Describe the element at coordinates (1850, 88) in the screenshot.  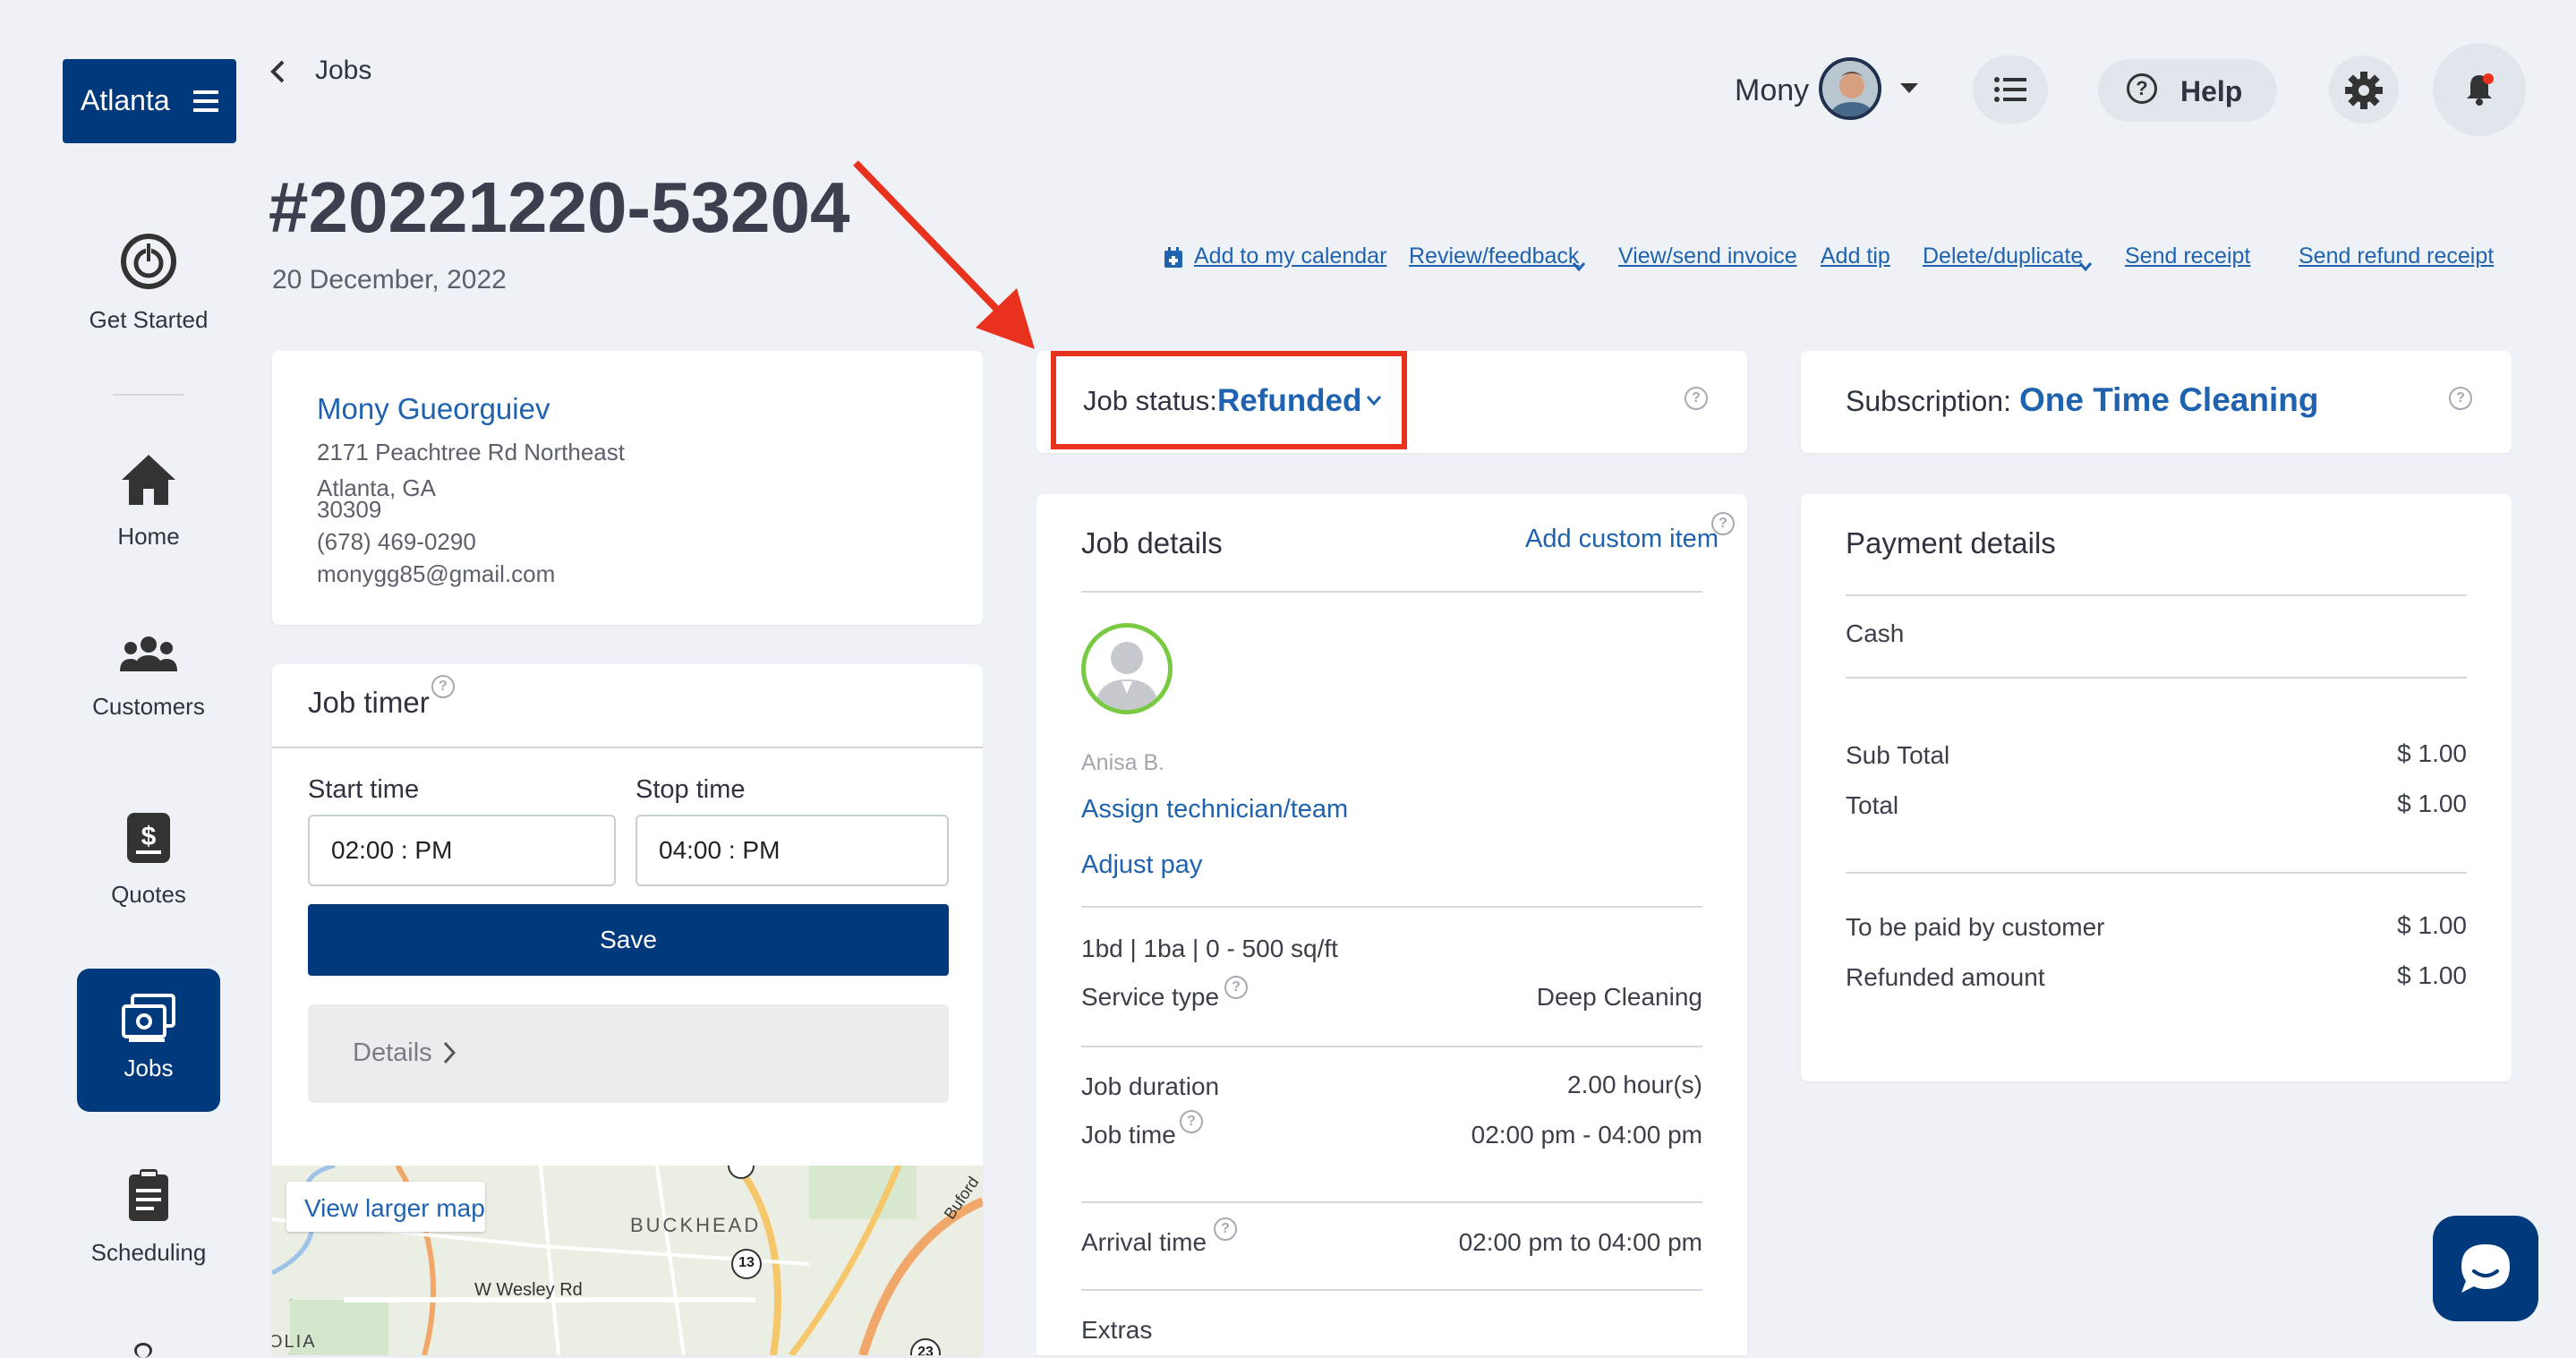
I see `avatar` at that location.